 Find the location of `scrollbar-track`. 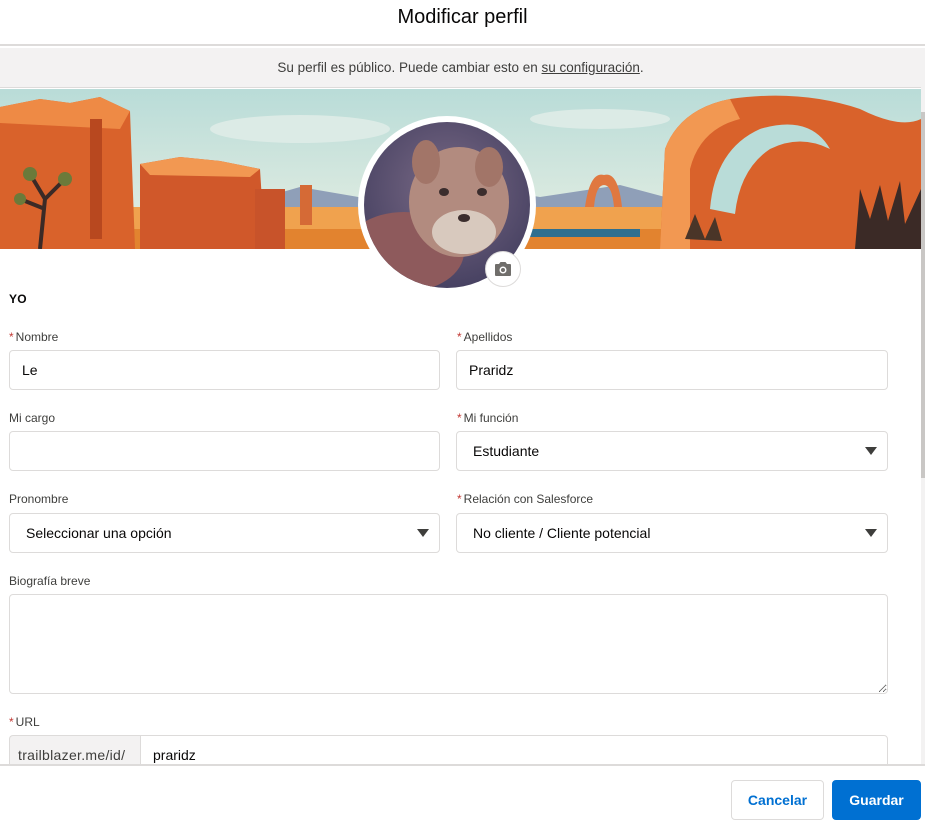

scrollbar-track is located at coordinates (923, 406).